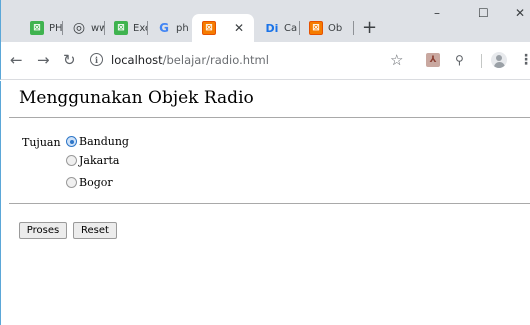 This screenshot has width=530, height=325. I want to click on forward-arrow-icon: →, so click(43, 60).